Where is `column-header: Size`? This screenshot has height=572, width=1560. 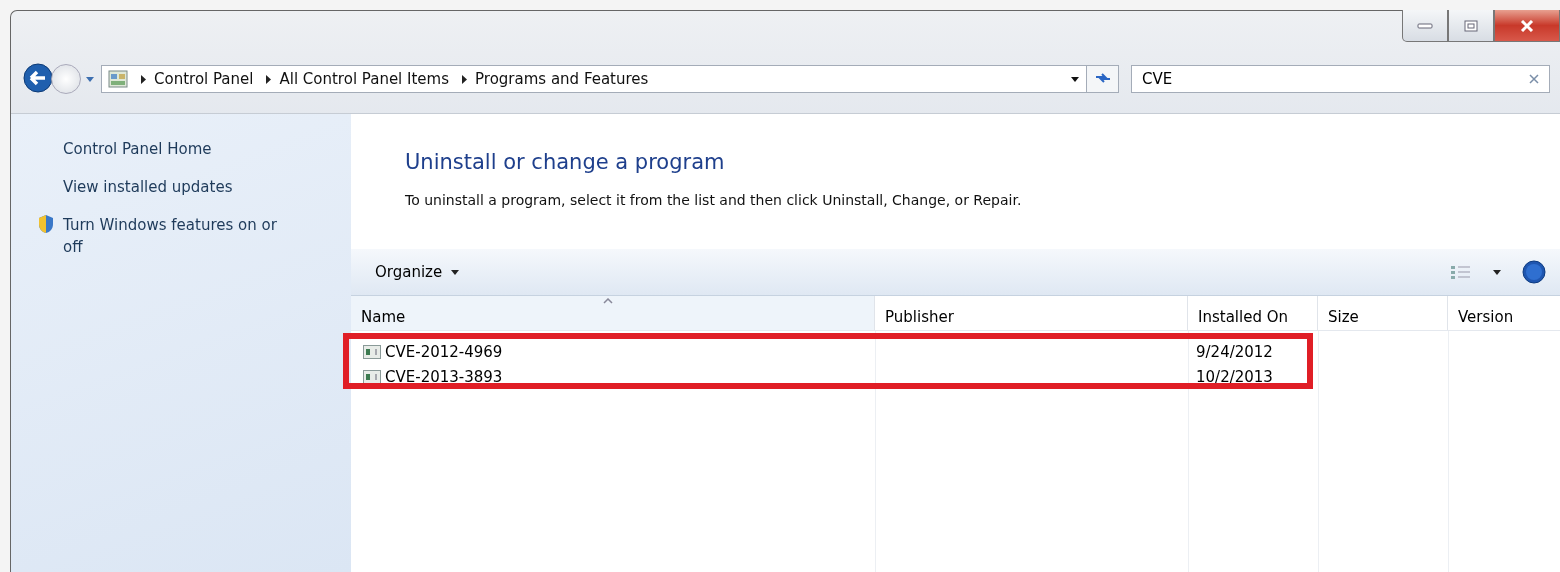 column-header: Size is located at coordinates (1383, 313).